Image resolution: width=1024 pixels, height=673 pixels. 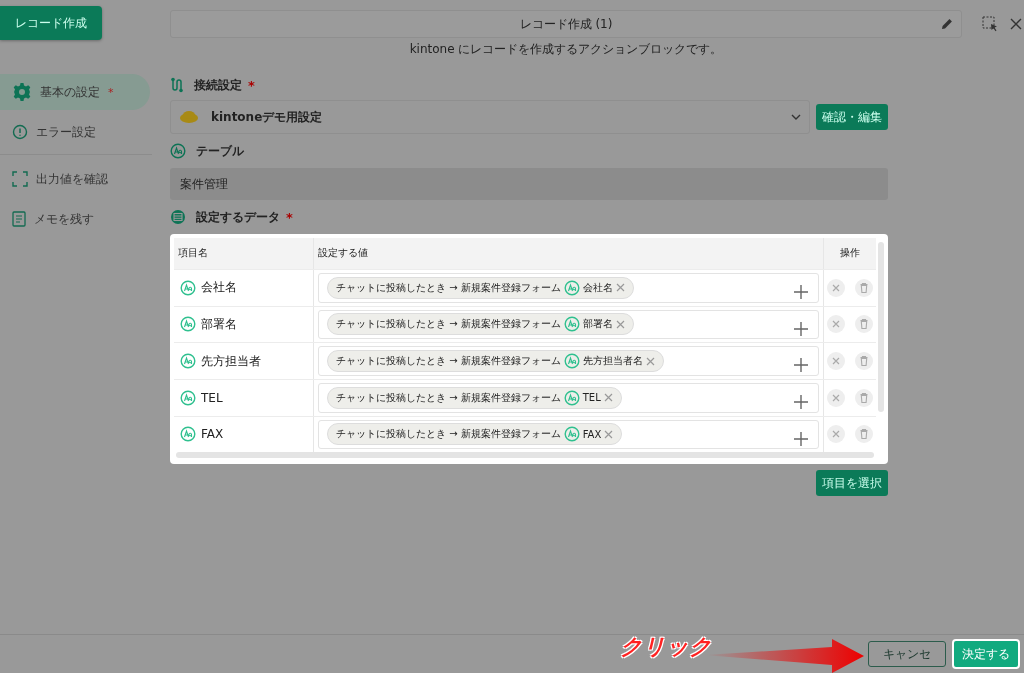 I want to click on value-field: チャットに投稿したとき → 新規案件登録フォーム 先方担当者名, so click(x=568, y=361).